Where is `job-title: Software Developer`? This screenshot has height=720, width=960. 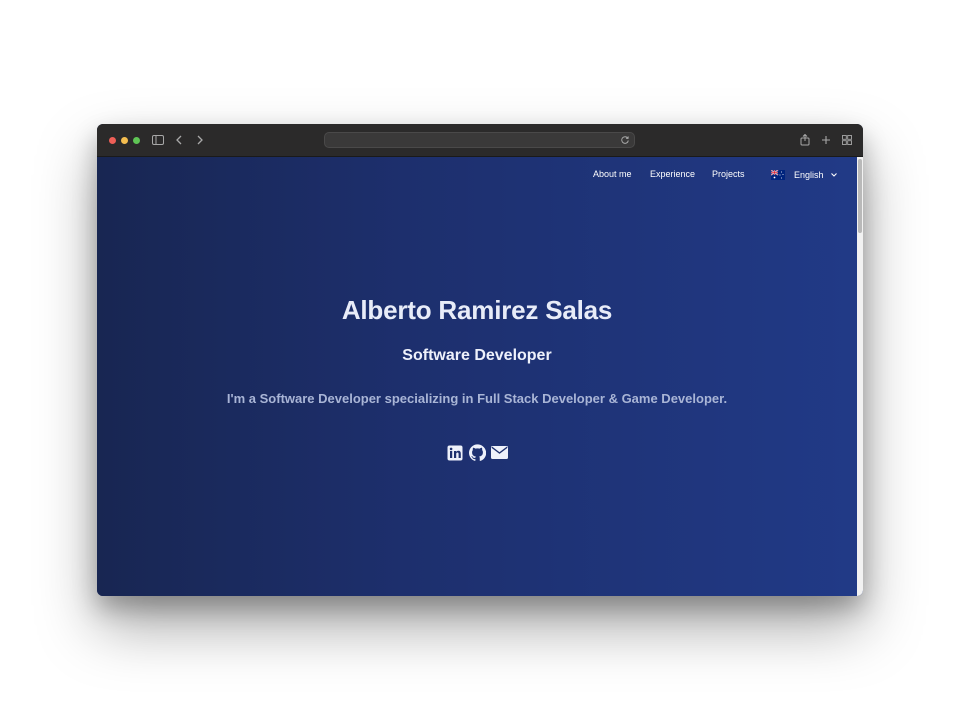 job-title: Software Developer is located at coordinates (477, 355).